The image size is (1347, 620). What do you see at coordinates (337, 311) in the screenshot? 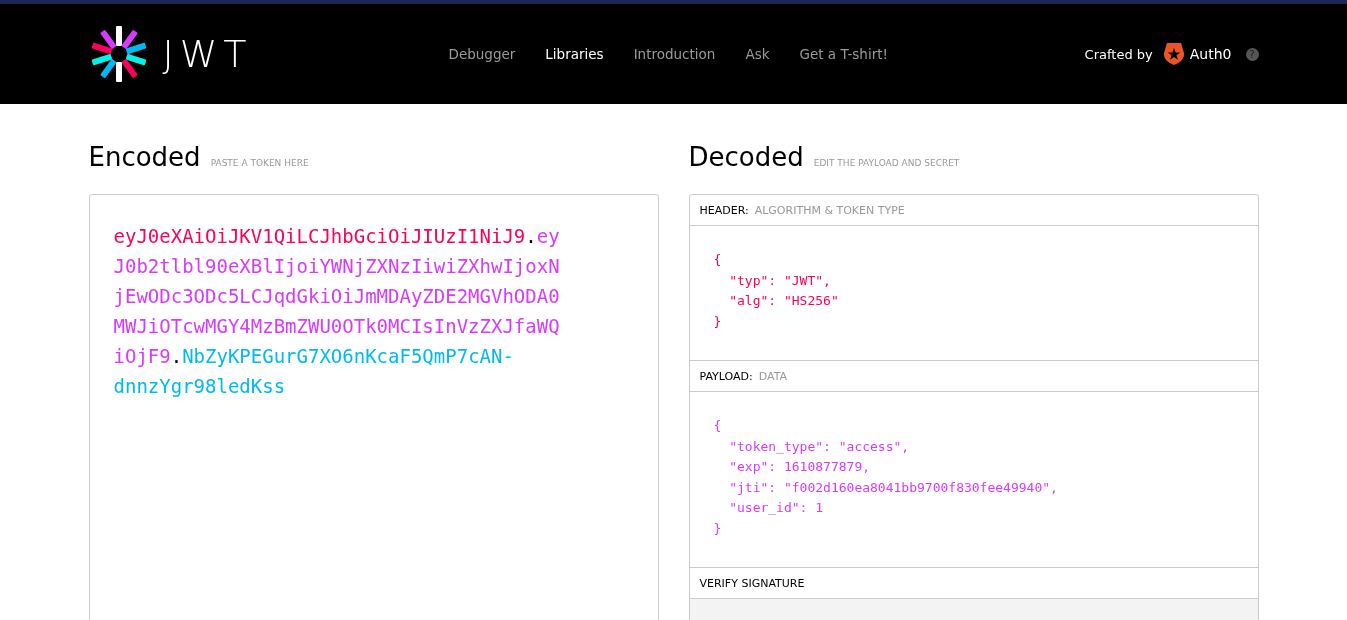
I see `encoded-token: eyJ0eXAiOiJKV1QiLCJhbGciOiJIUzI1NiJ9.eyJ0b2tlbl90eXBlIjoiYWNjZXNzIiwiZXhwIjoxNjEwODc3ODc5LCJqdGkiOiJmMDAyZDE2MGVhODA0MWJiOTcwMGY4MzBmZWU0OTk0MCIsInVzZXJfaWQiOjF9.NbZyKPEGurG7XO6nKcaF5QmP7cAN-dnnzYgr98ledKss` at bounding box center [337, 311].